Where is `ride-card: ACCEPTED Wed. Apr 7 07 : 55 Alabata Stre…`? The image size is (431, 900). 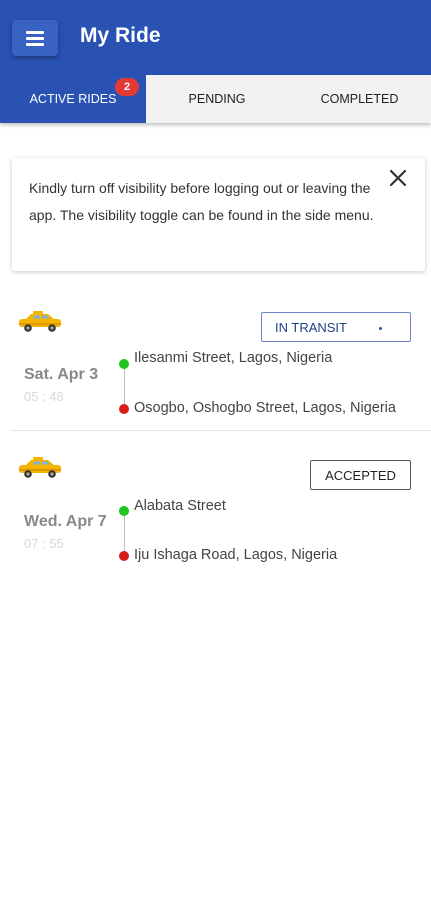
ride-card: ACCEPTED Wed. Apr 7 07 : 55 Alabata Stre… is located at coordinates (215, 513).